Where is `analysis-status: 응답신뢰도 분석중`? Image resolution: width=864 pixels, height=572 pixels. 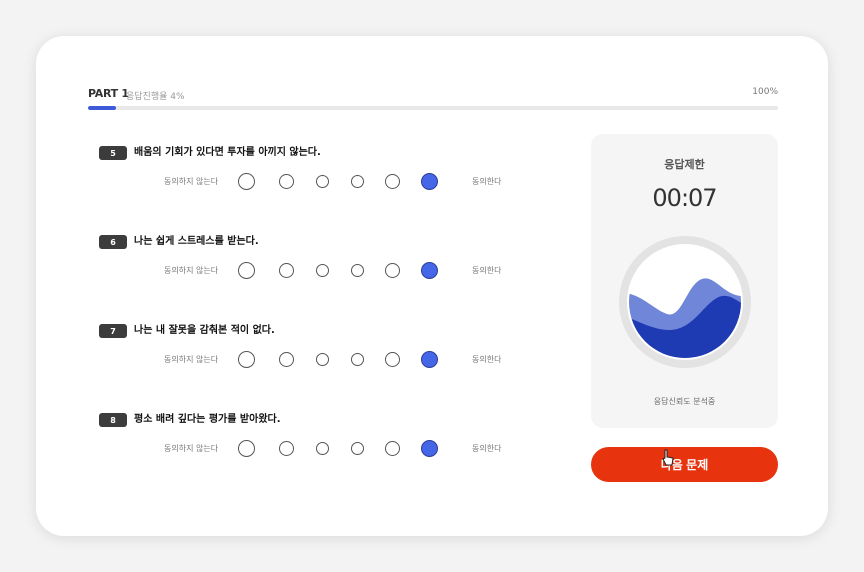
analysis-status: 응답신뢰도 분석중 is located at coordinates (684, 401).